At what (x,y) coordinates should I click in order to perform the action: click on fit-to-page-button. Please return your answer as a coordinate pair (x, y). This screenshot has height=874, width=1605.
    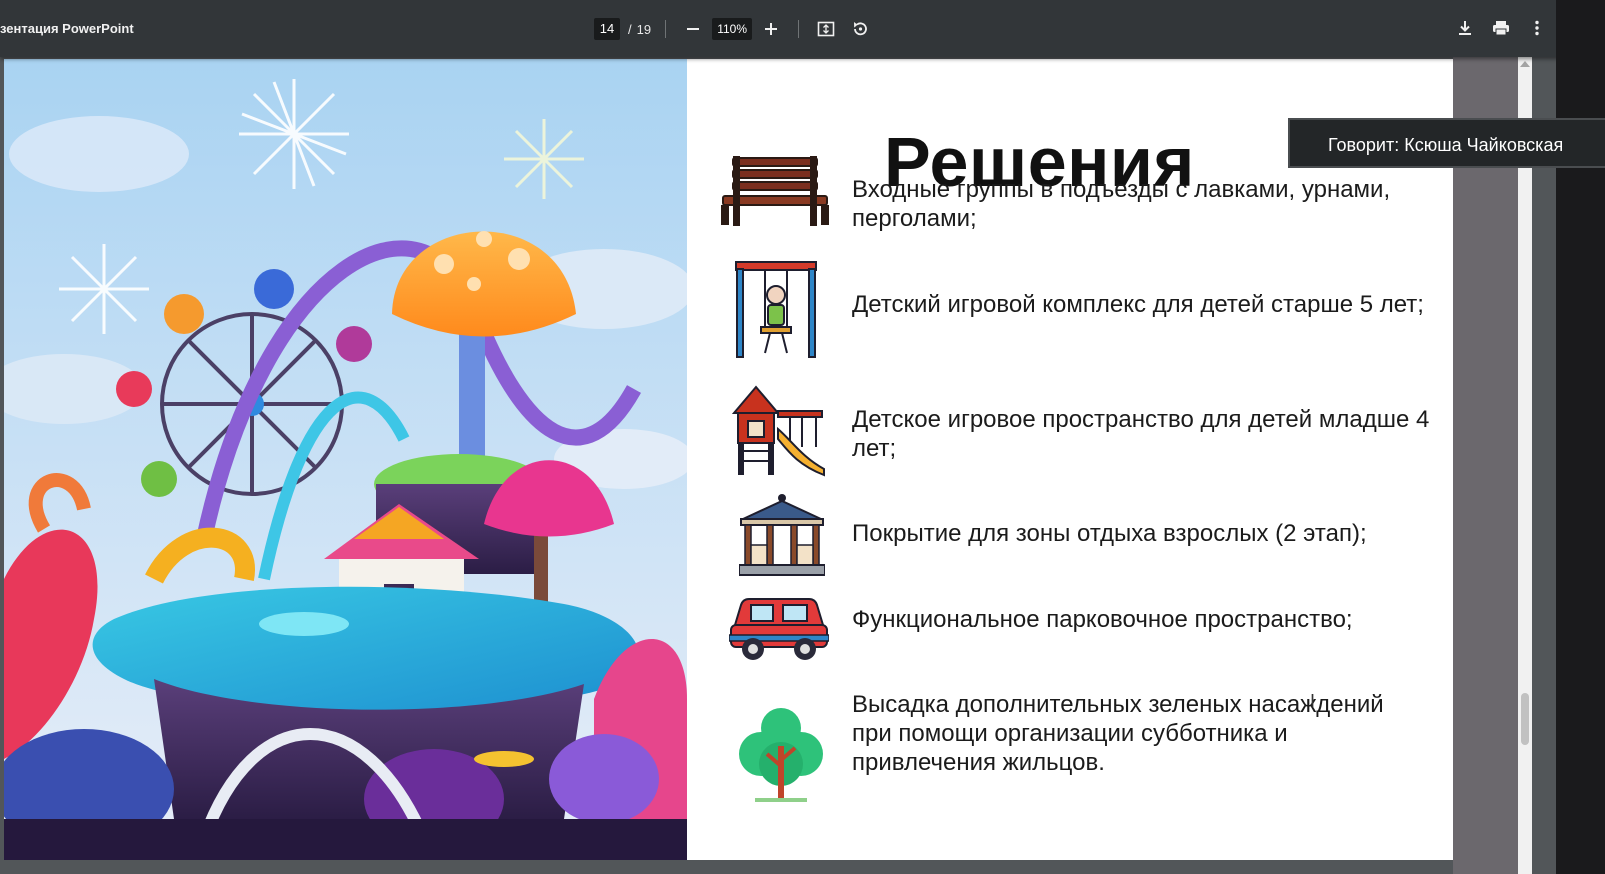
    Looking at the image, I should click on (826, 29).